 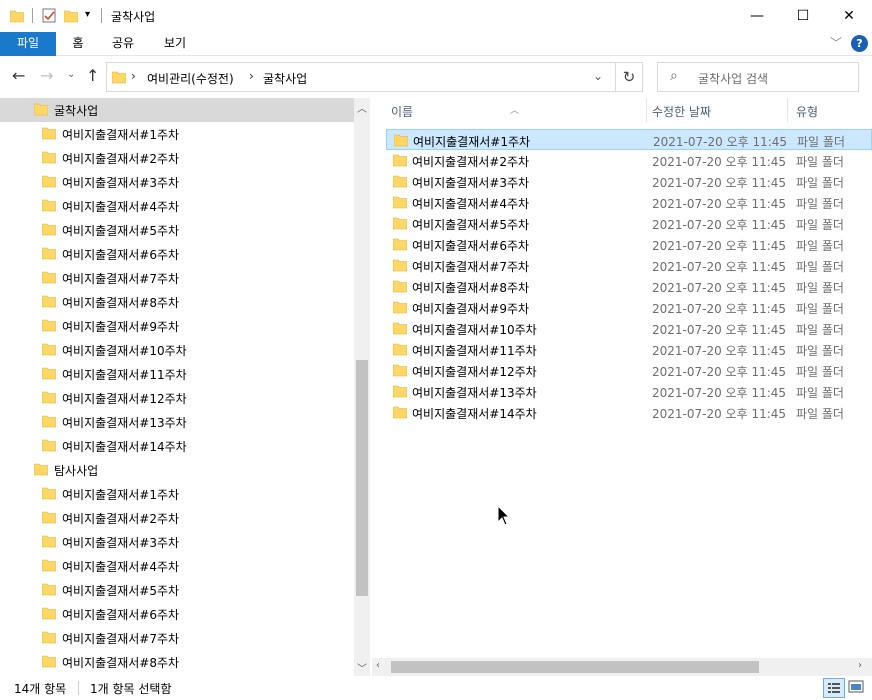 I want to click on maximize-button: ☐, so click(x=803, y=16).